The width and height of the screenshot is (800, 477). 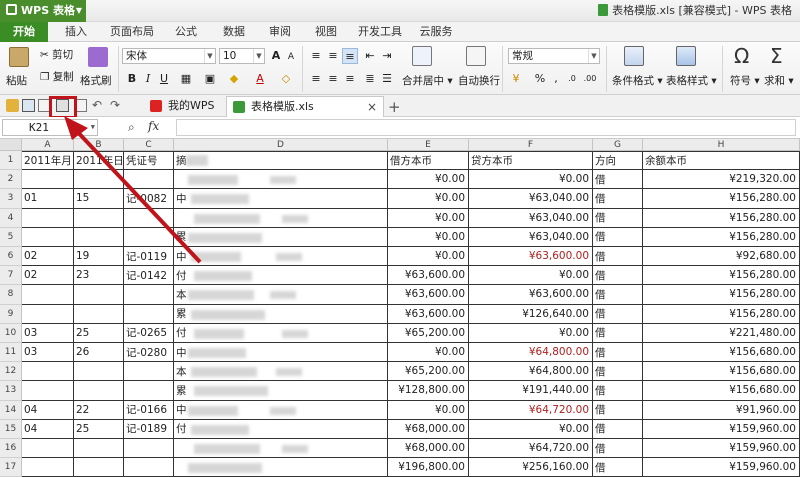 I want to click on merge-center-button: 合并居中 ▾, so click(x=427, y=80).